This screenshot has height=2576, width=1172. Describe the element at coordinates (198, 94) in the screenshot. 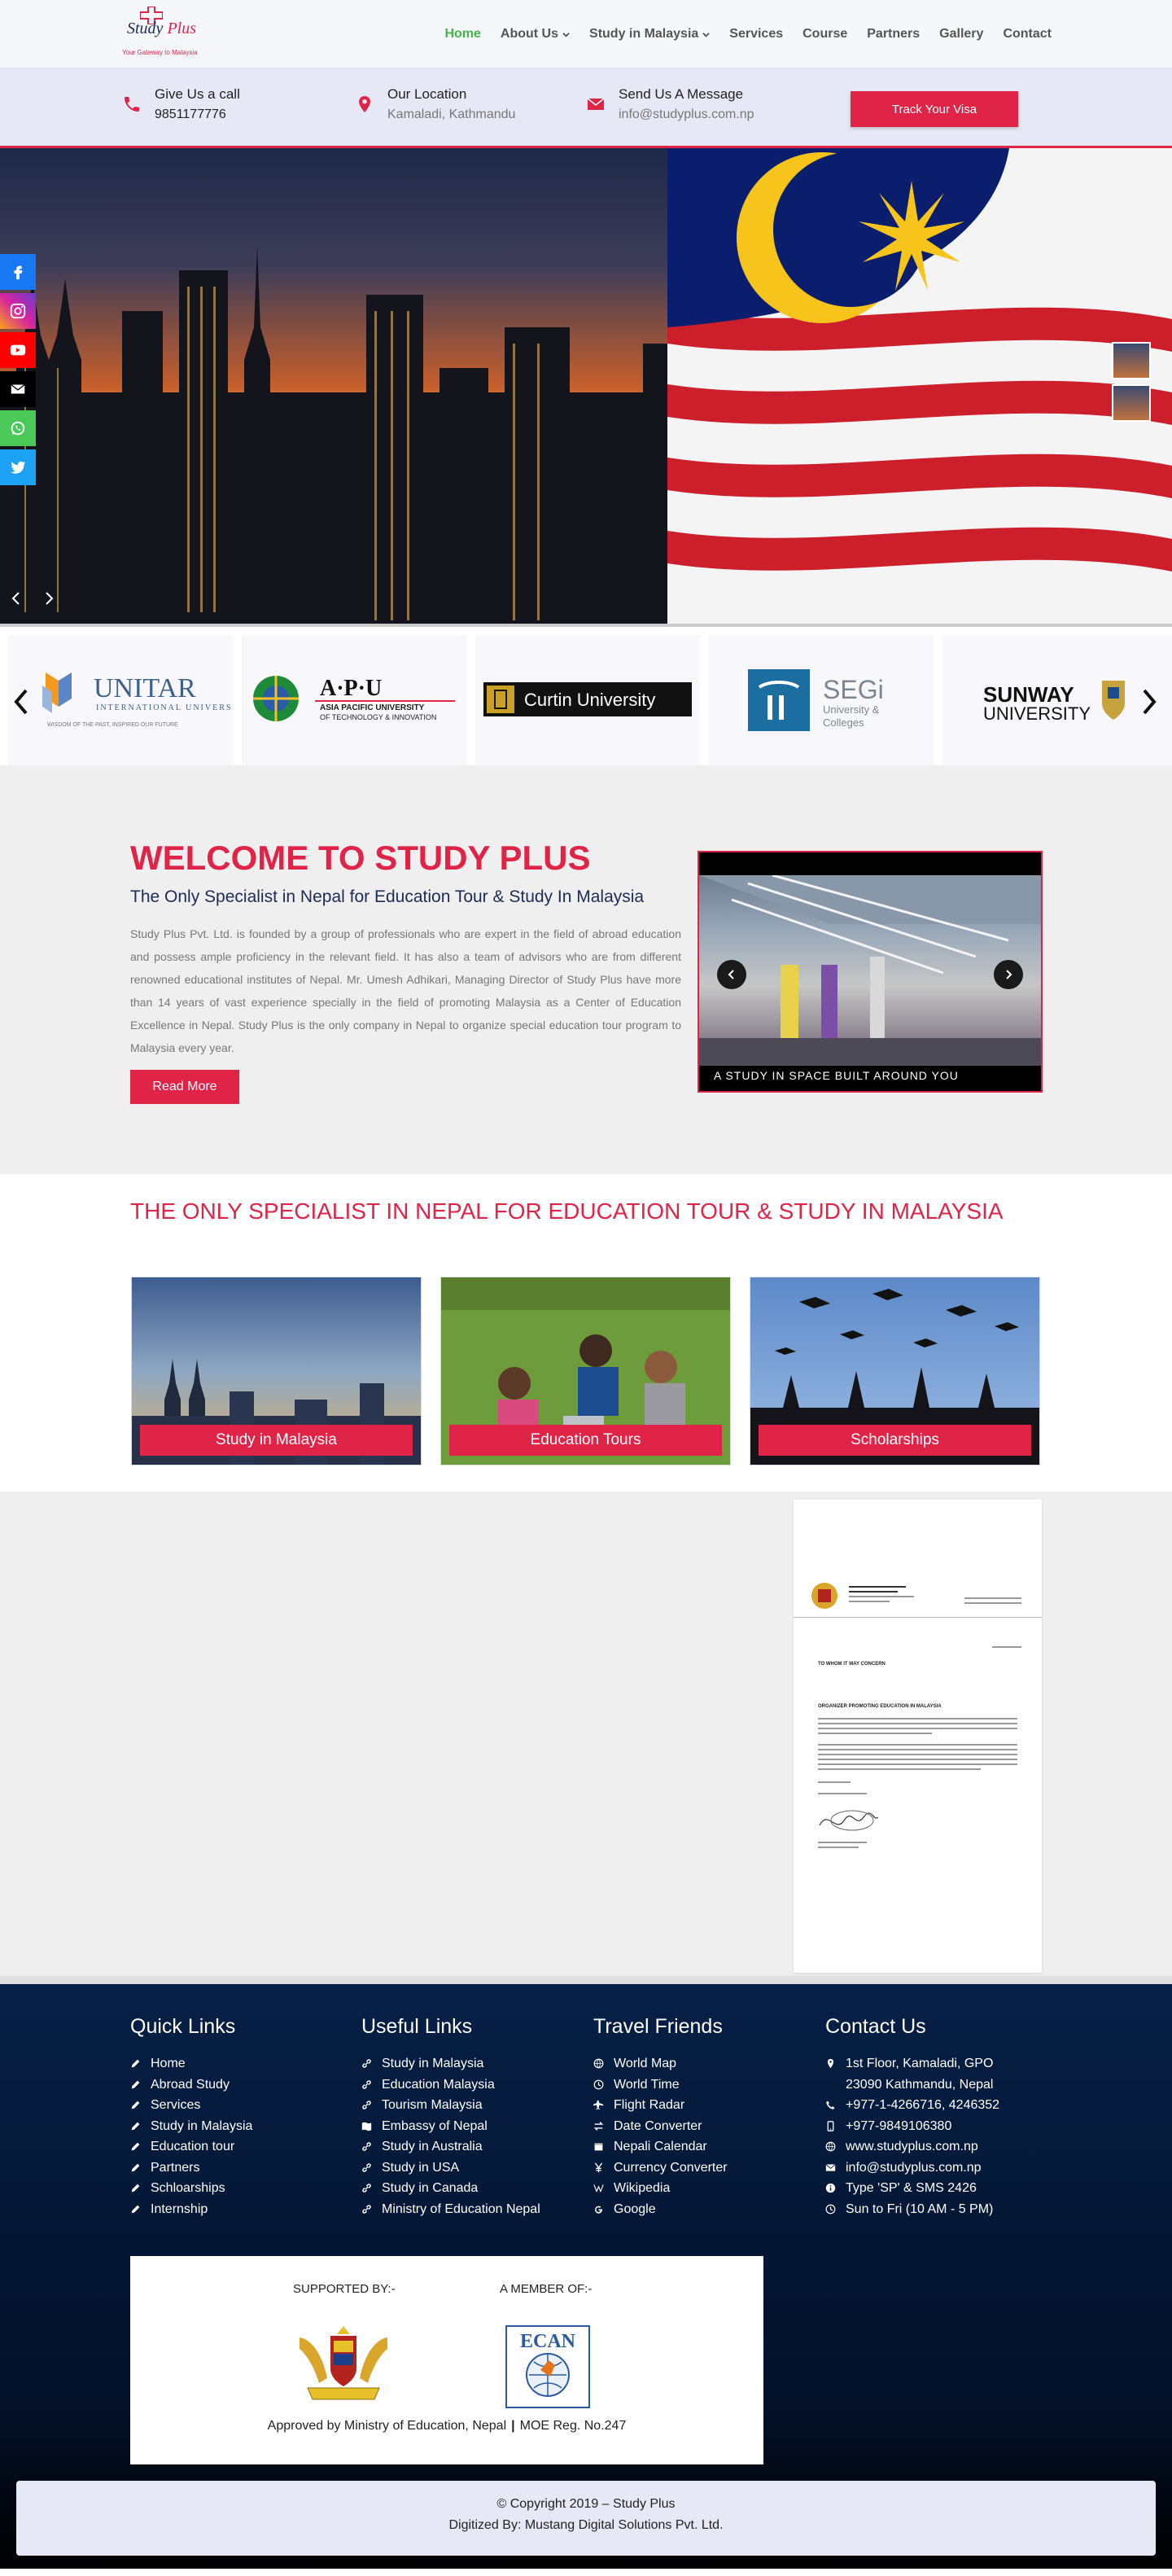

I see `call-title: Give Us a call` at that location.